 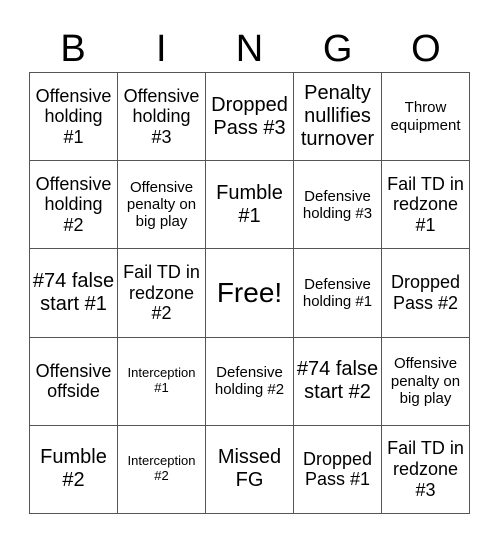 I want to click on bingo-cell-label: Defensive holding #2, so click(x=249, y=381).